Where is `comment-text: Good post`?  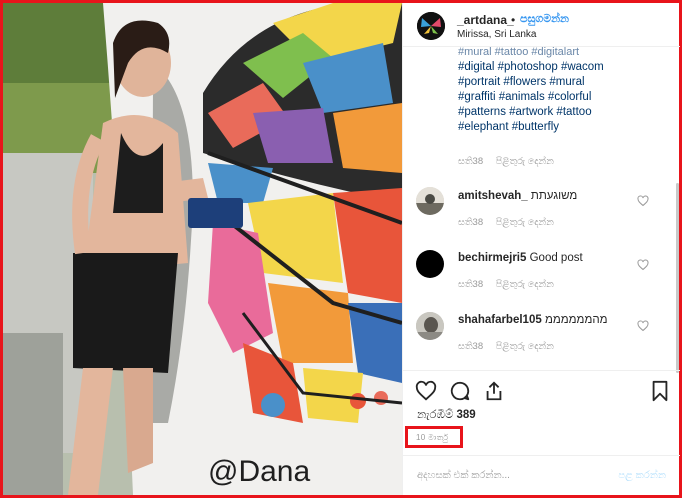 comment-text: Good post is located at coordinates (556, 258).